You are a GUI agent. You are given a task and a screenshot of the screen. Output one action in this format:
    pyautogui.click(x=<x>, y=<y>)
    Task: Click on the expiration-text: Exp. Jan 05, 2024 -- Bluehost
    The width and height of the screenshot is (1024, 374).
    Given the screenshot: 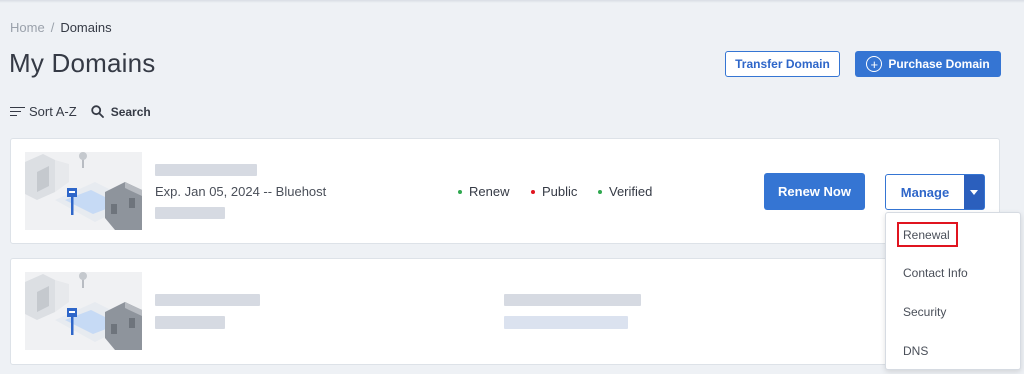 What is the action you would take?
    pyautogui.click(x=241, y=191)
    